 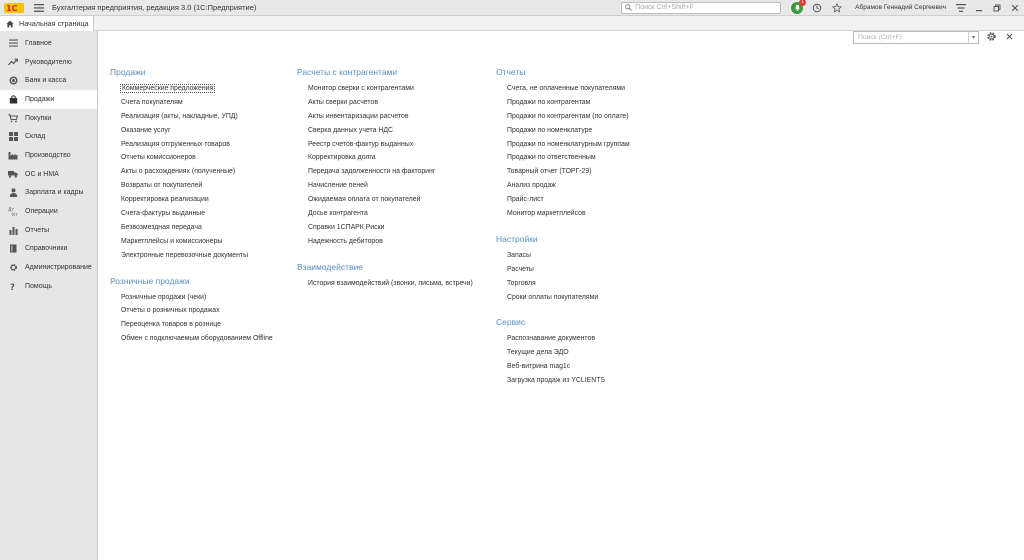 I want to click on sidebar-item-label: Справочники, so click(x=46, y=249).